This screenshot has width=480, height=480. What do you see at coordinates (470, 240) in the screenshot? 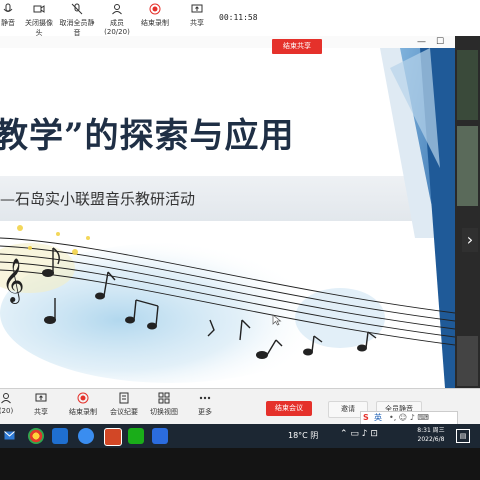
I see `chevron-right-icon: ›` at bounding box center [470, 240].